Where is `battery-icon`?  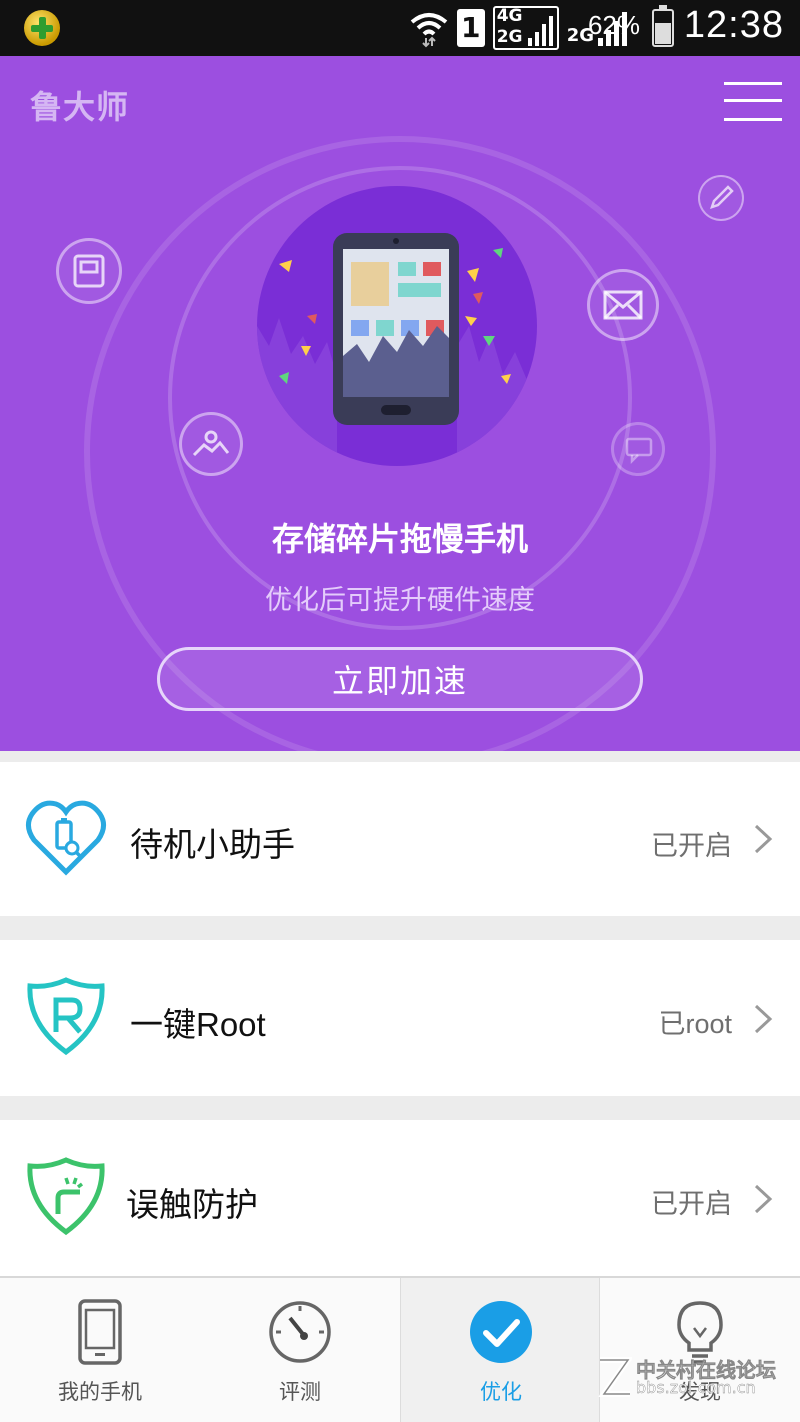
battery-icon is located at coordinates (663, 26).